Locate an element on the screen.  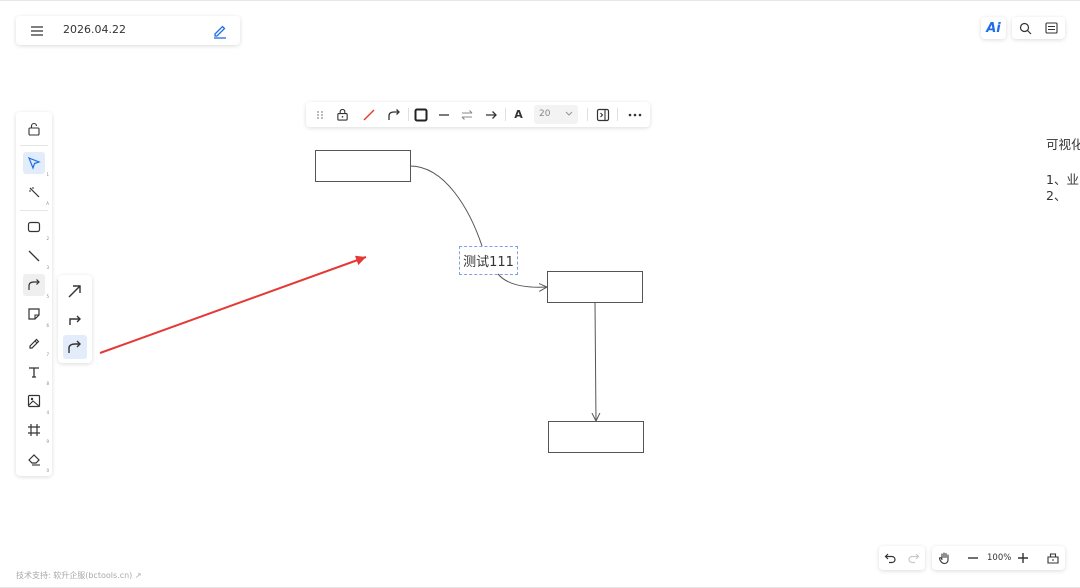
stroke-color-icon is located at coordinates (368, 114).